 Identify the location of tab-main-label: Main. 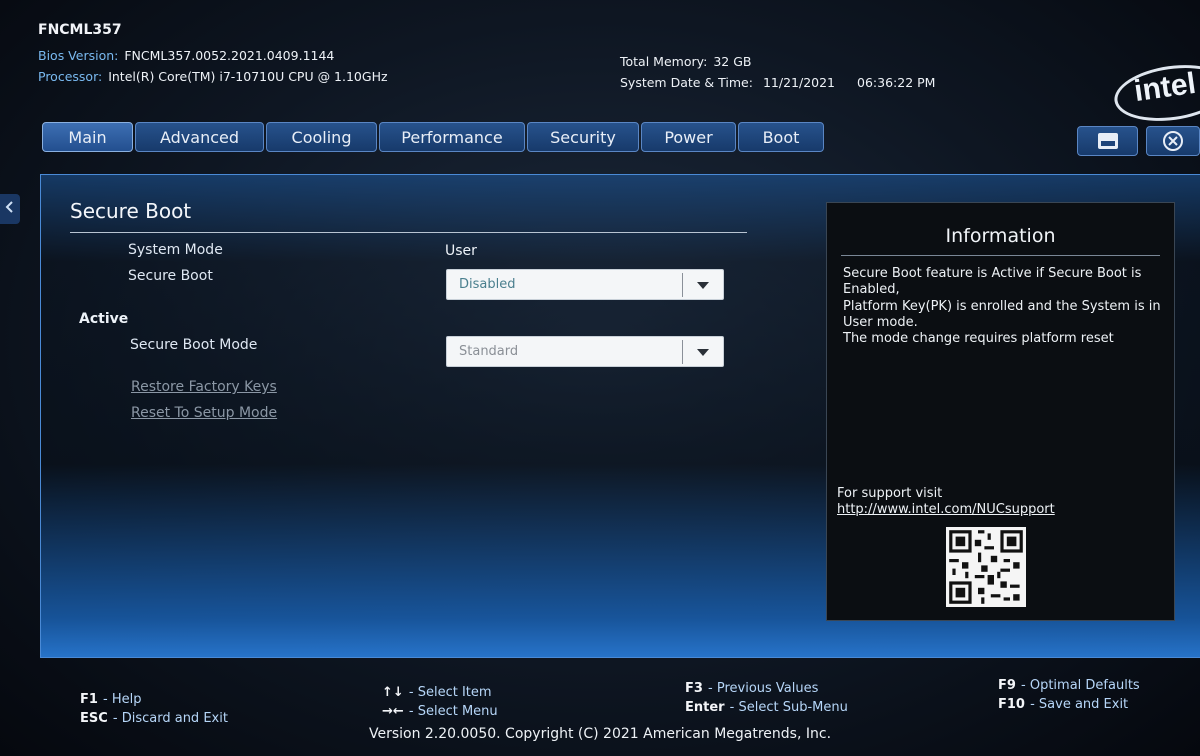
(87, 137).